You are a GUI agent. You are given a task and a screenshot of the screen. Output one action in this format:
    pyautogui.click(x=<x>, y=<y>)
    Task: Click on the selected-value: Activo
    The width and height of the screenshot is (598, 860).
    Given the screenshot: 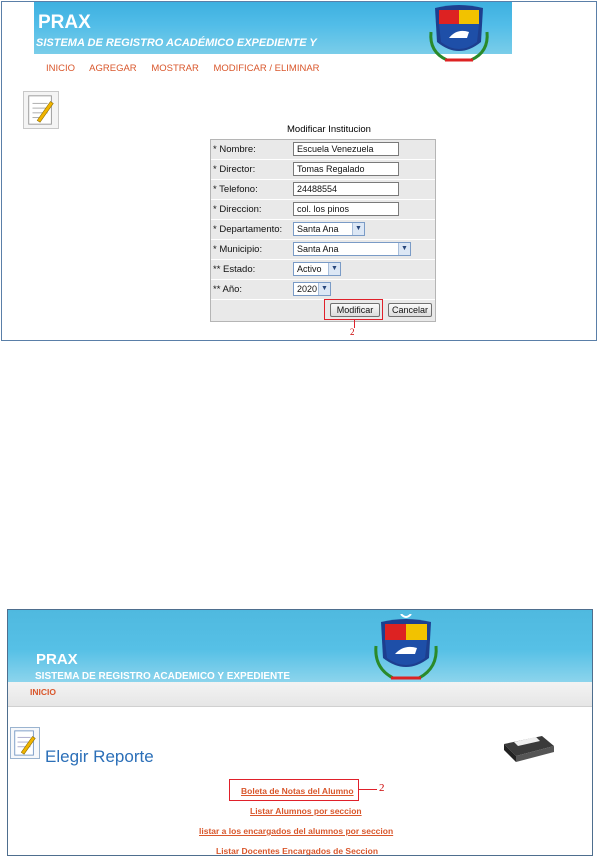 What is the action you would take?
    pyautogui.click(x=309, y=269)
    